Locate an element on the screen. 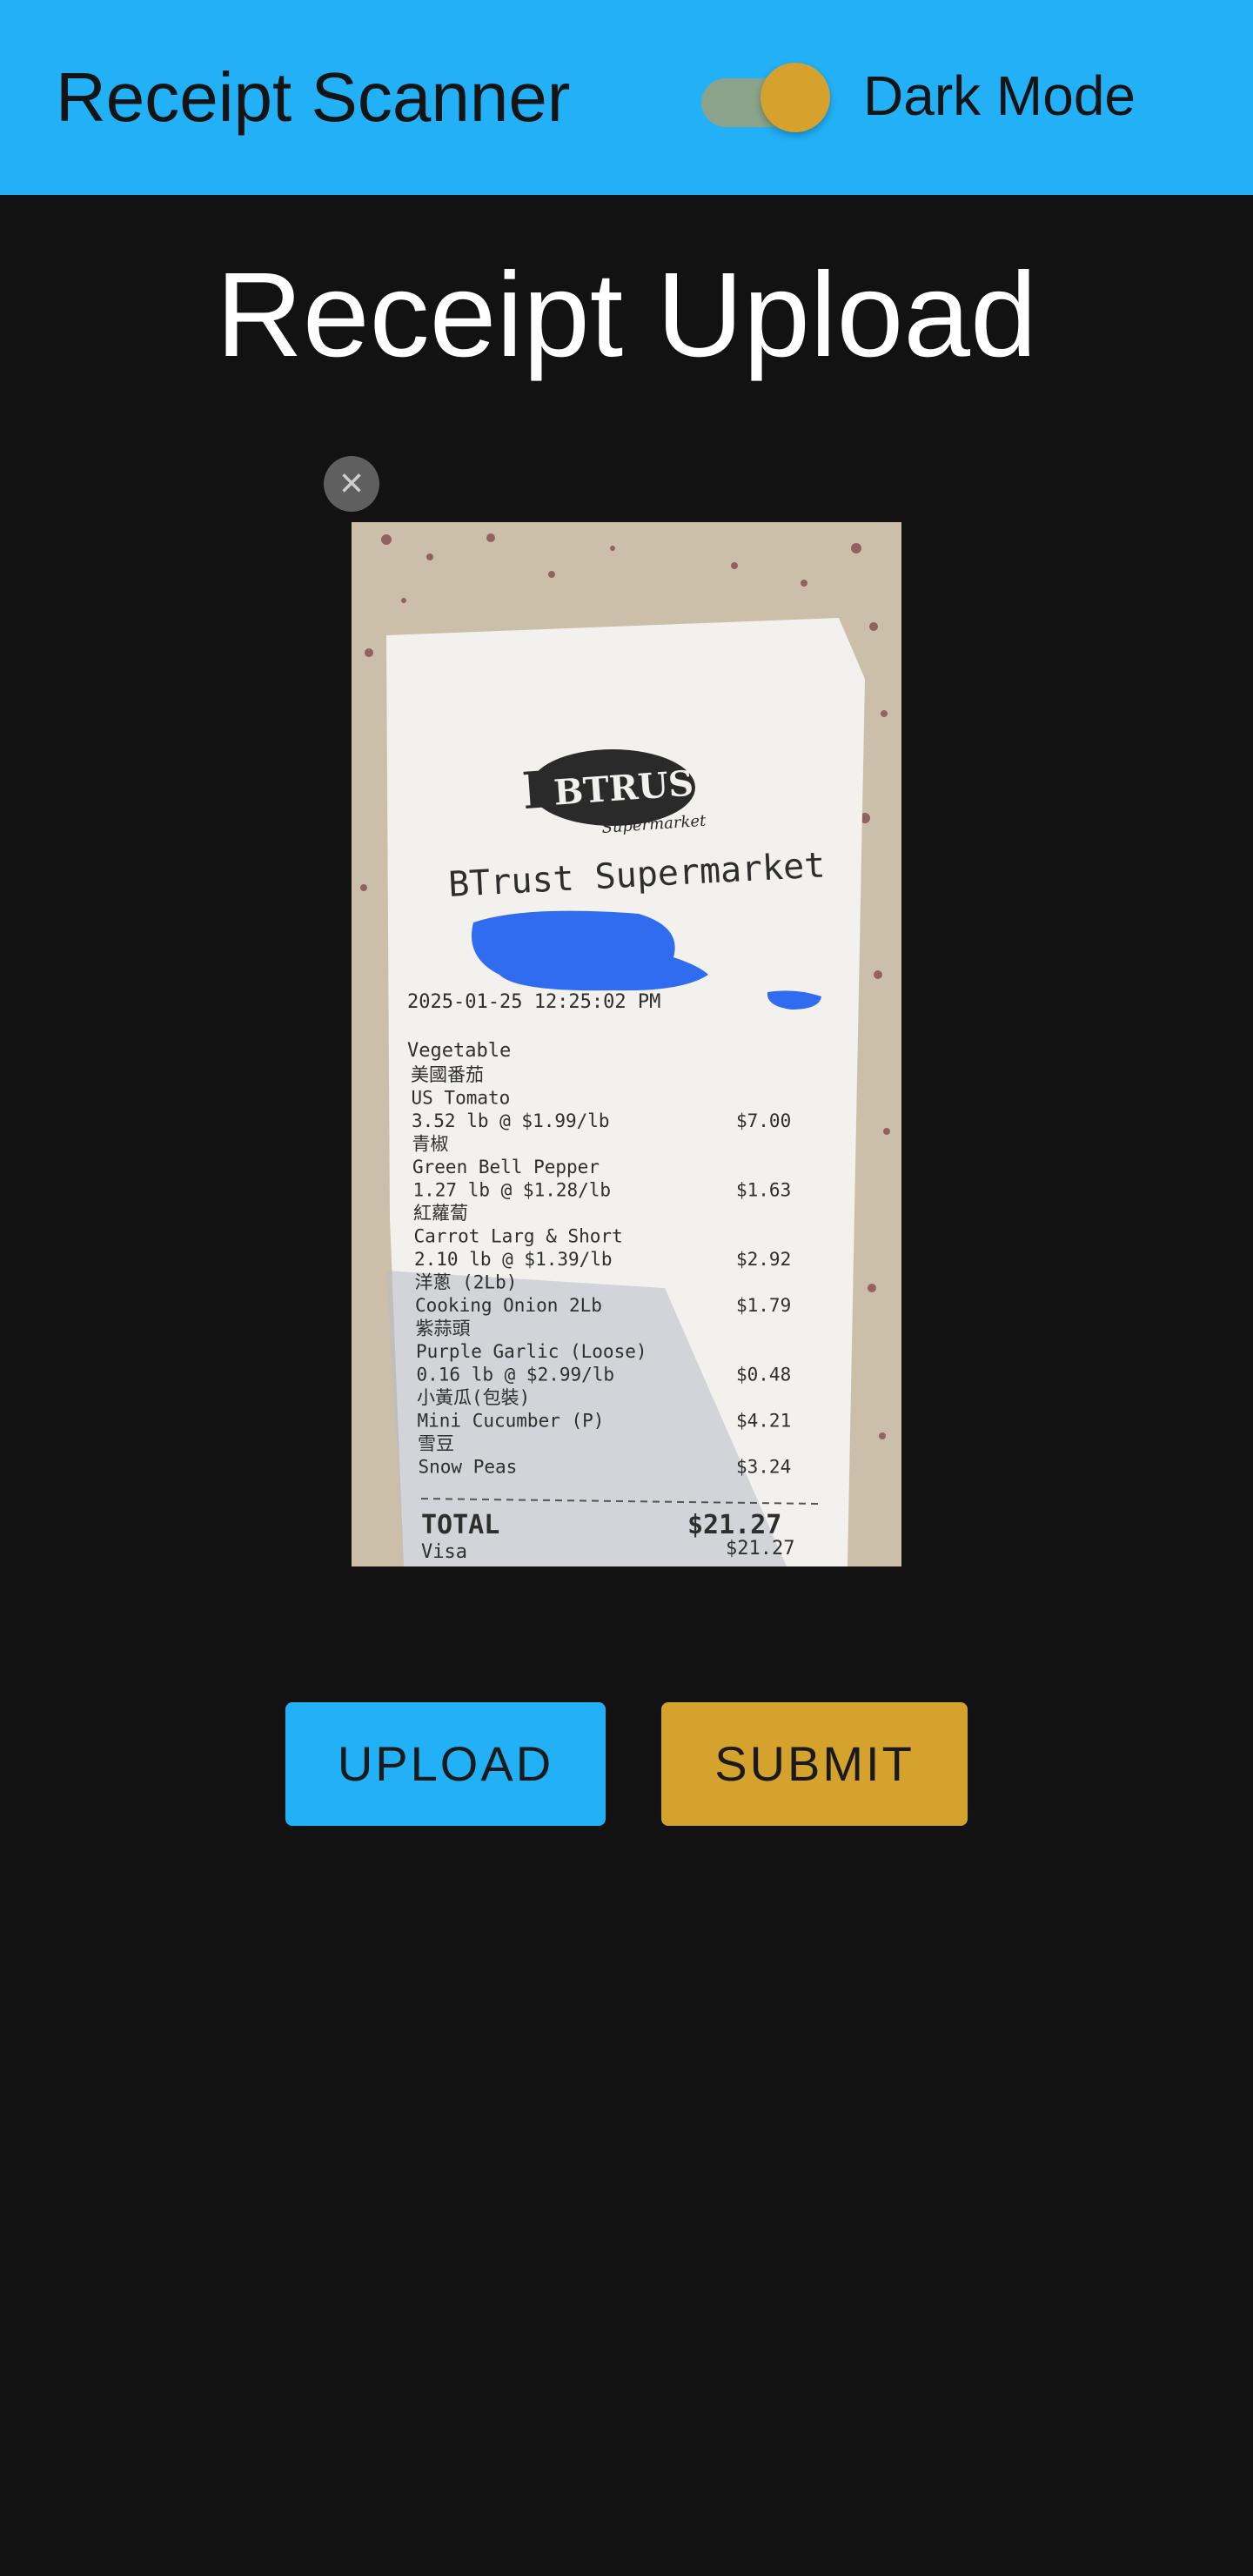 The image size is (1253, 2576). upload-button: UPLOAD is located at coordinates (445, 1764).